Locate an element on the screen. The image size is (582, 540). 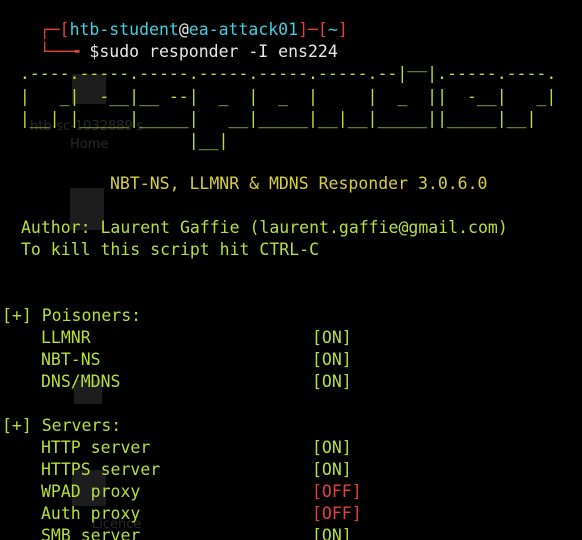
server-status-https: [ON] is located at coordinates (332, 469).